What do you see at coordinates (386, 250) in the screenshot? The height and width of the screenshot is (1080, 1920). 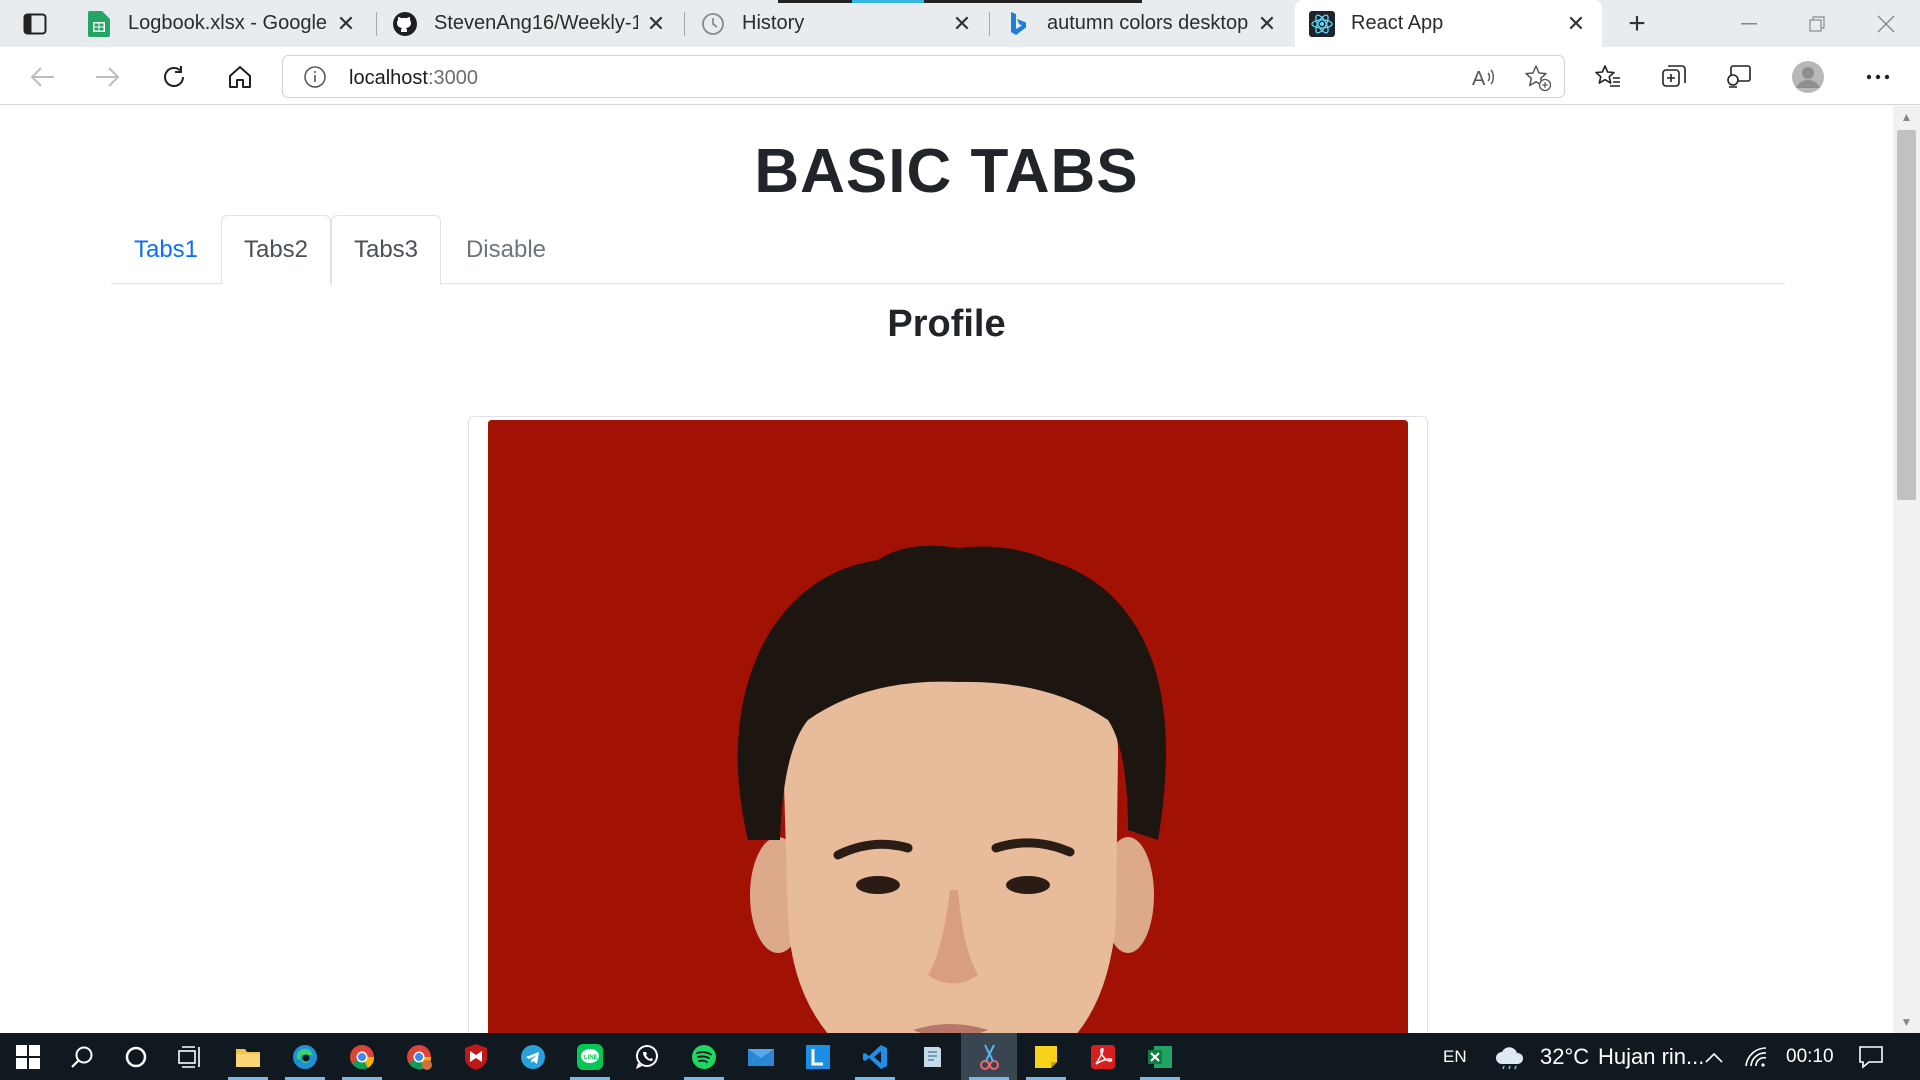 I see `tab-tabs3: Tabs3` at bounding box center [386, 250].